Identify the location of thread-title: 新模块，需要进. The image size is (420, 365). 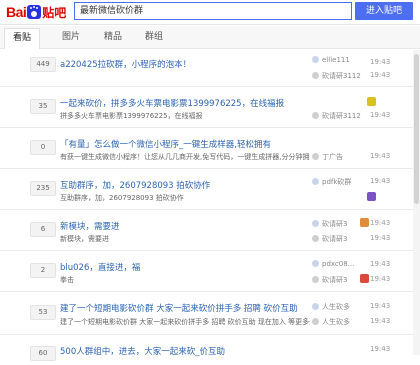
(90, 226).